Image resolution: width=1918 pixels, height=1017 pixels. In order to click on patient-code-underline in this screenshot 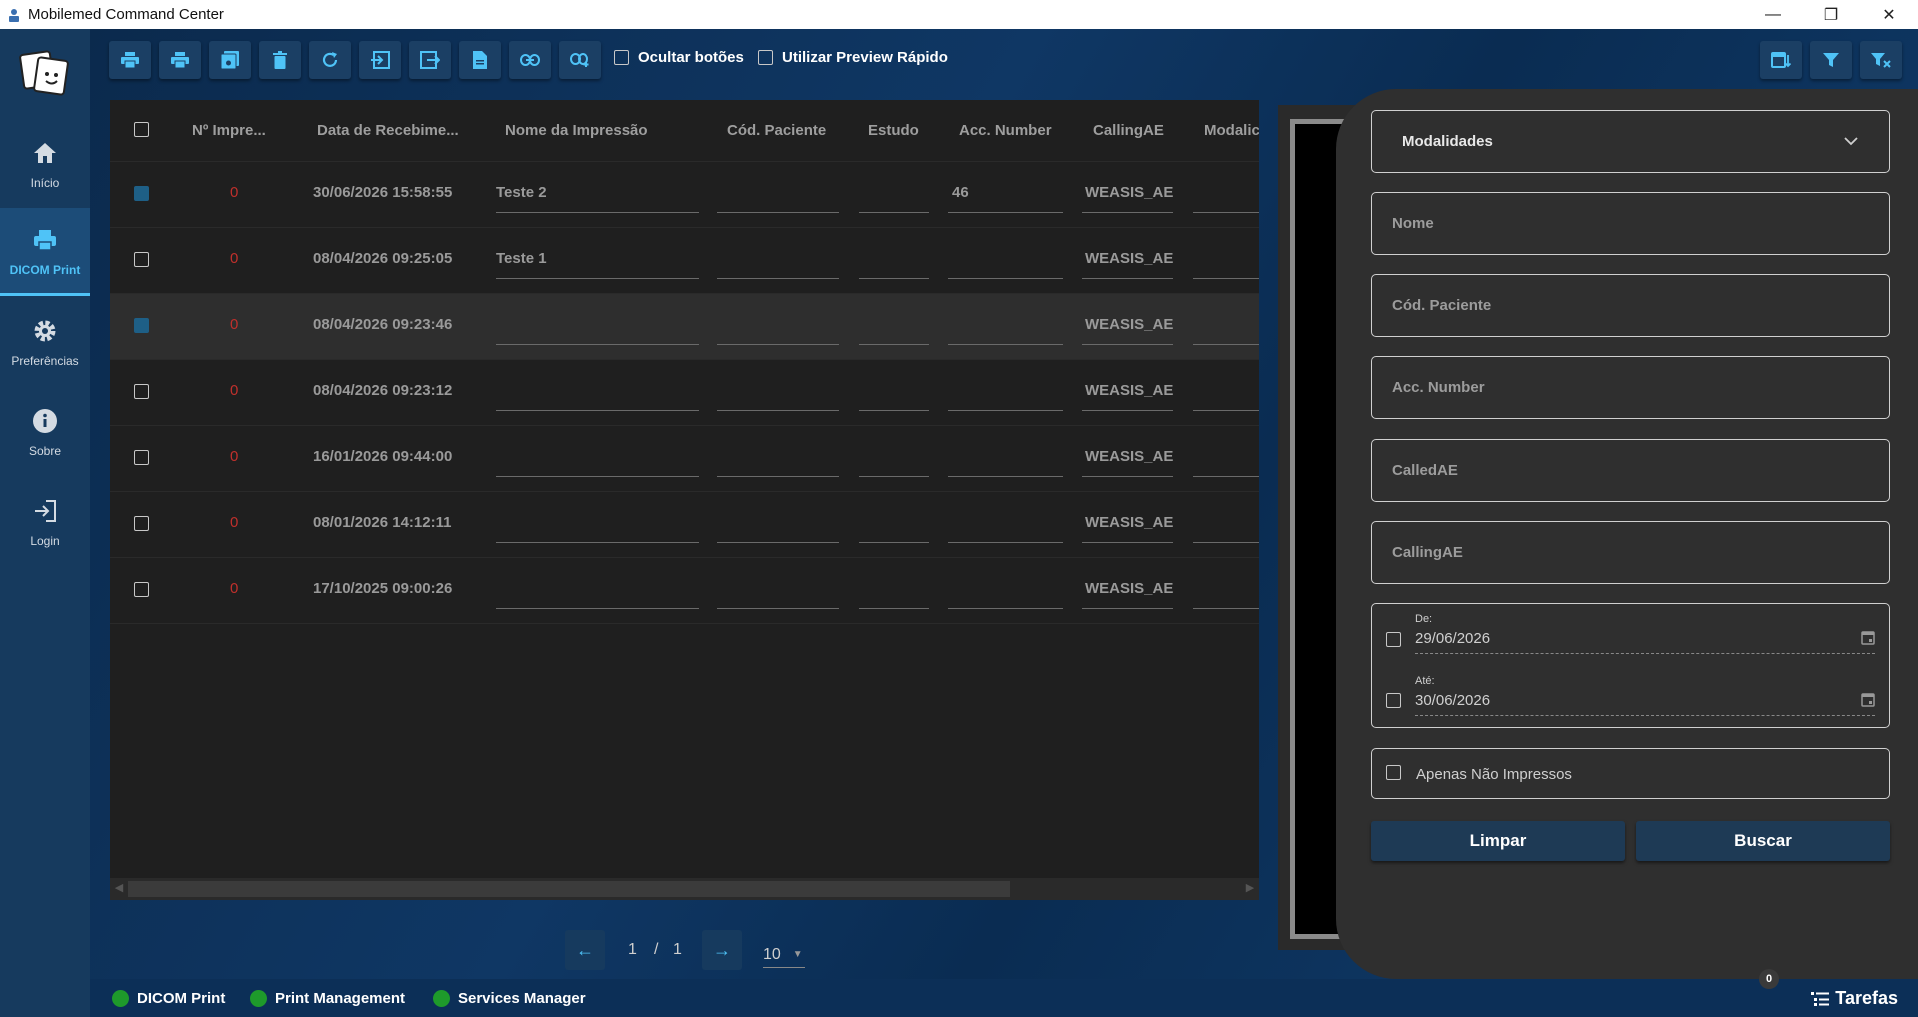, I will do `click(778, 344)`.